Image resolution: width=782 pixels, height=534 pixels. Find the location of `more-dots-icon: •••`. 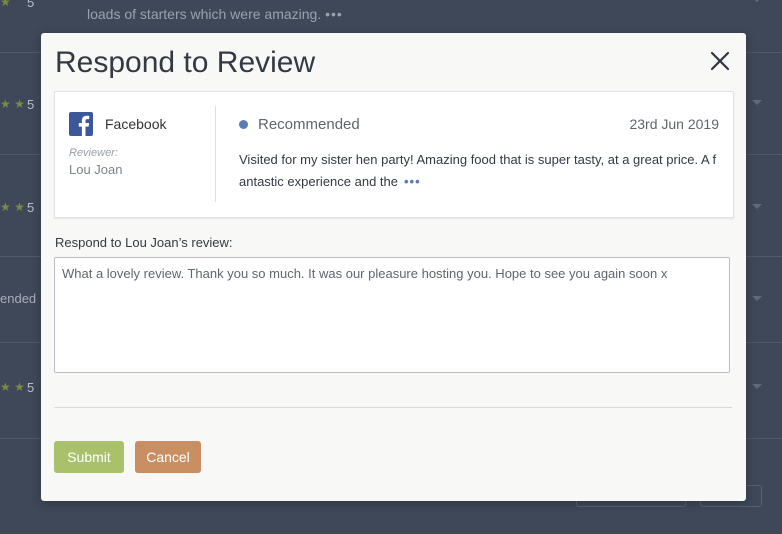

more-dots-icon: ••• is located at coordinates (412, 181).